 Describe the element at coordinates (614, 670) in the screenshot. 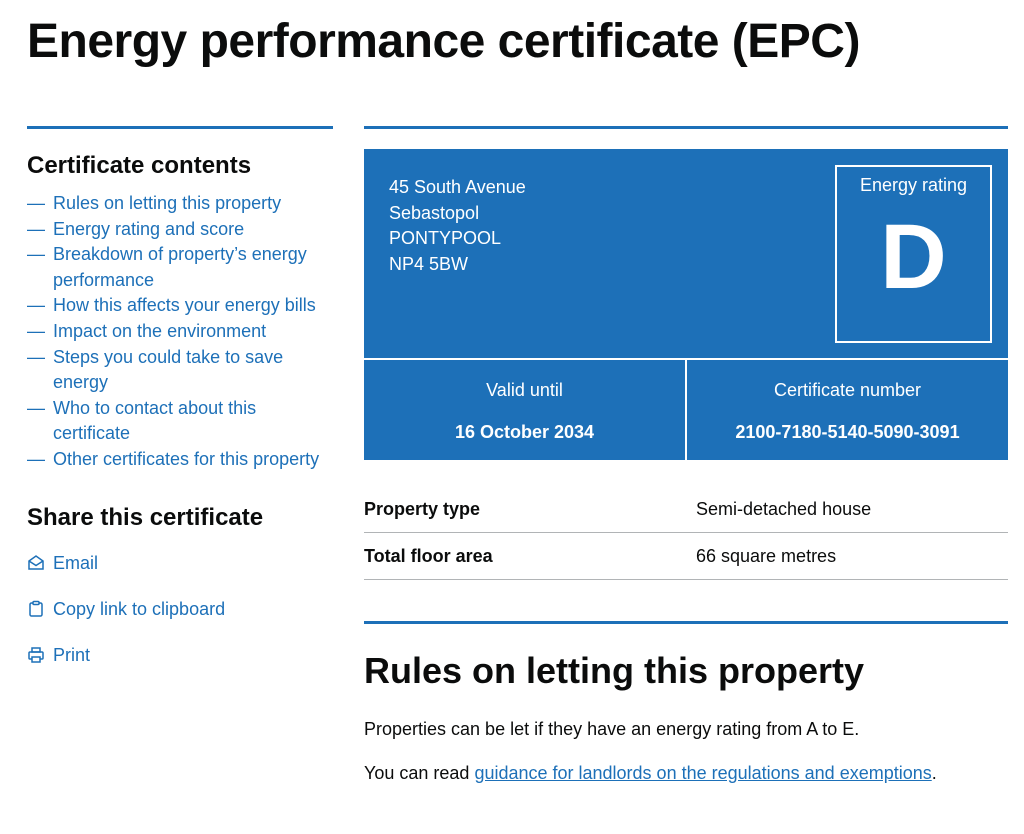

I see `section-title: Rules on letting this property` at that location.